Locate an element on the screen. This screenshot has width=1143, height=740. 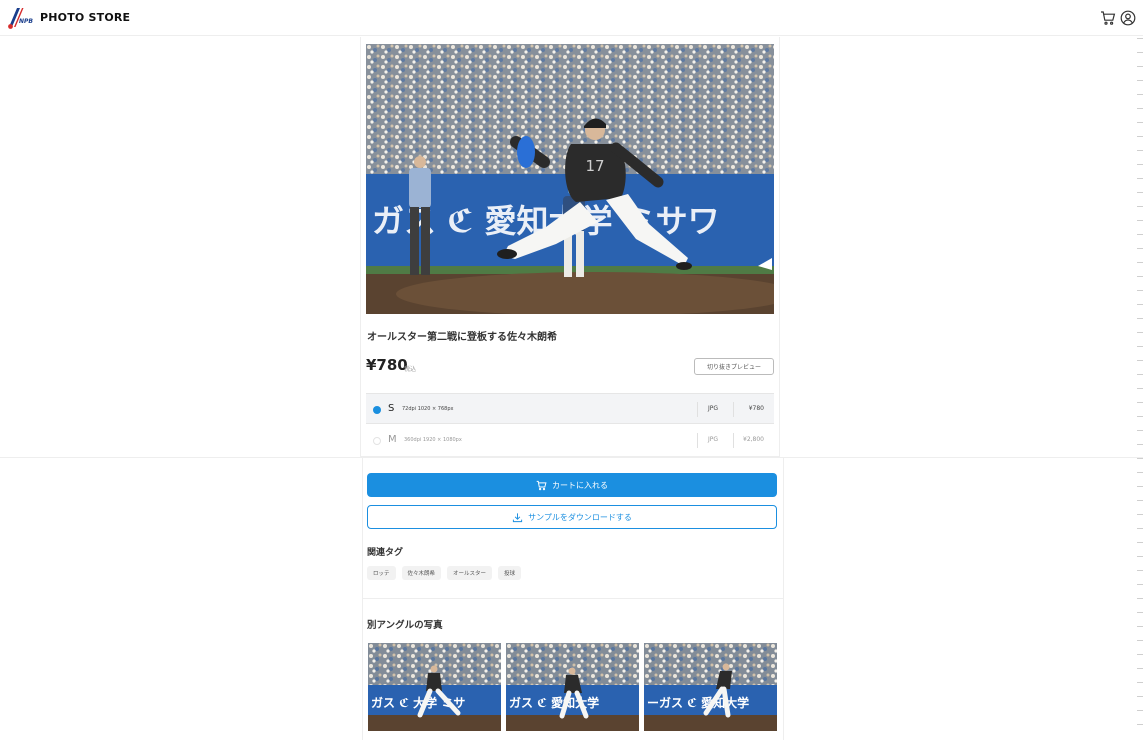
user-circle-icon is located at coordinates (1128, 18).